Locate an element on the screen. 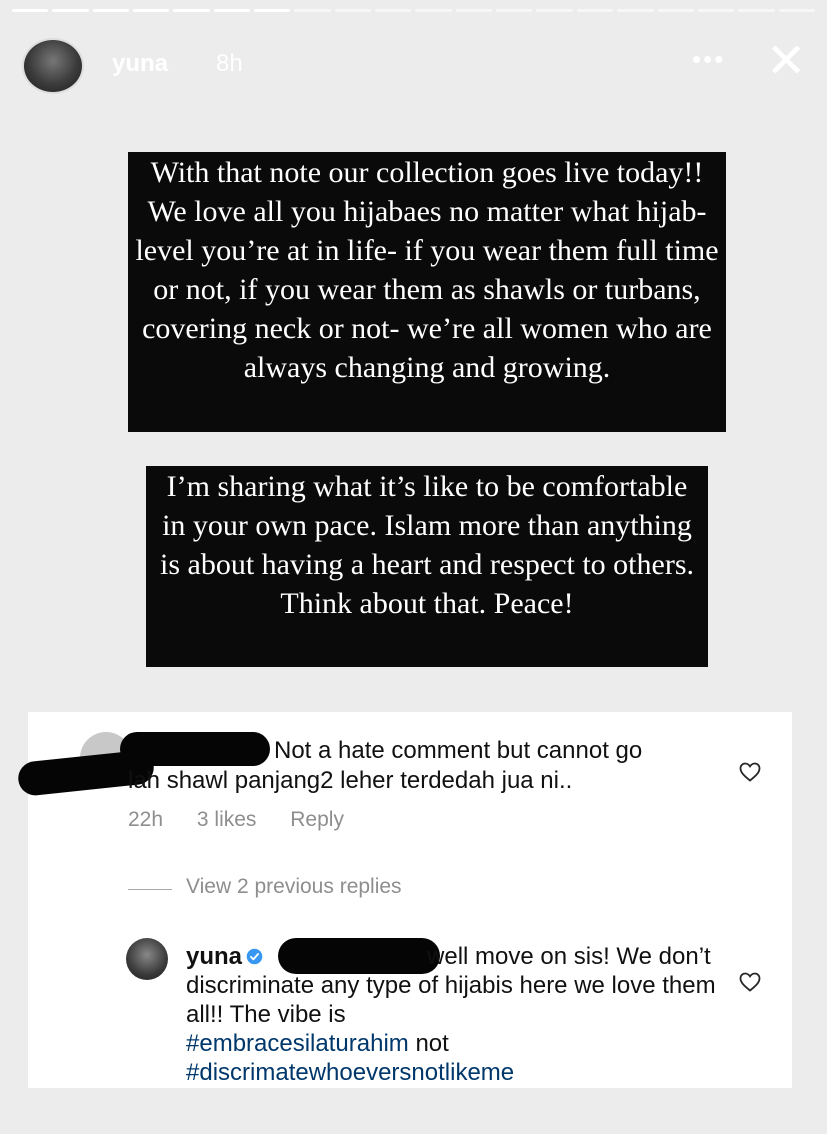  comment-line-1: Not a hate comment but cannot go is located at coordinates (458, 750).